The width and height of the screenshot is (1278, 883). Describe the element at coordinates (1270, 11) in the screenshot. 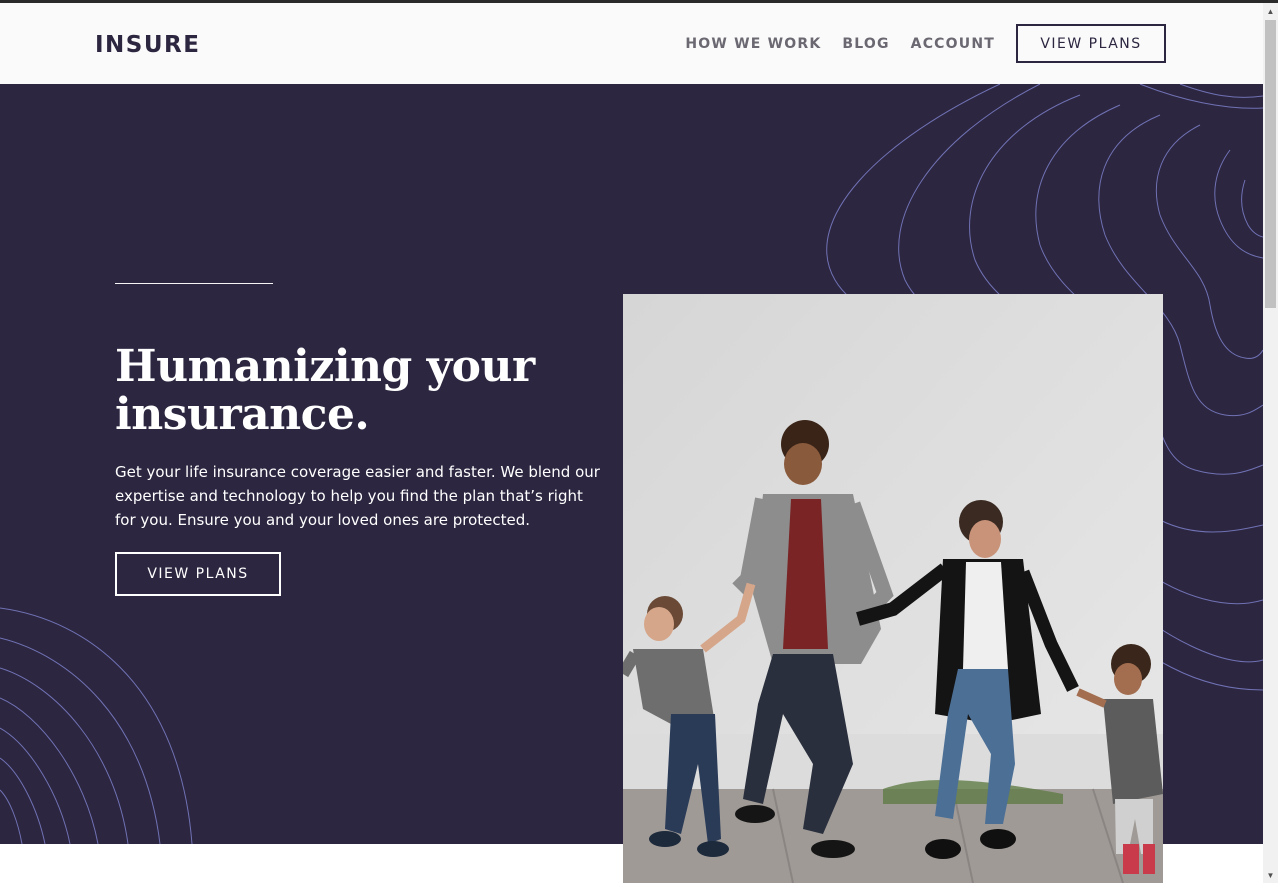

I see `scroll-up-arrow-icon: ▲` at that location.